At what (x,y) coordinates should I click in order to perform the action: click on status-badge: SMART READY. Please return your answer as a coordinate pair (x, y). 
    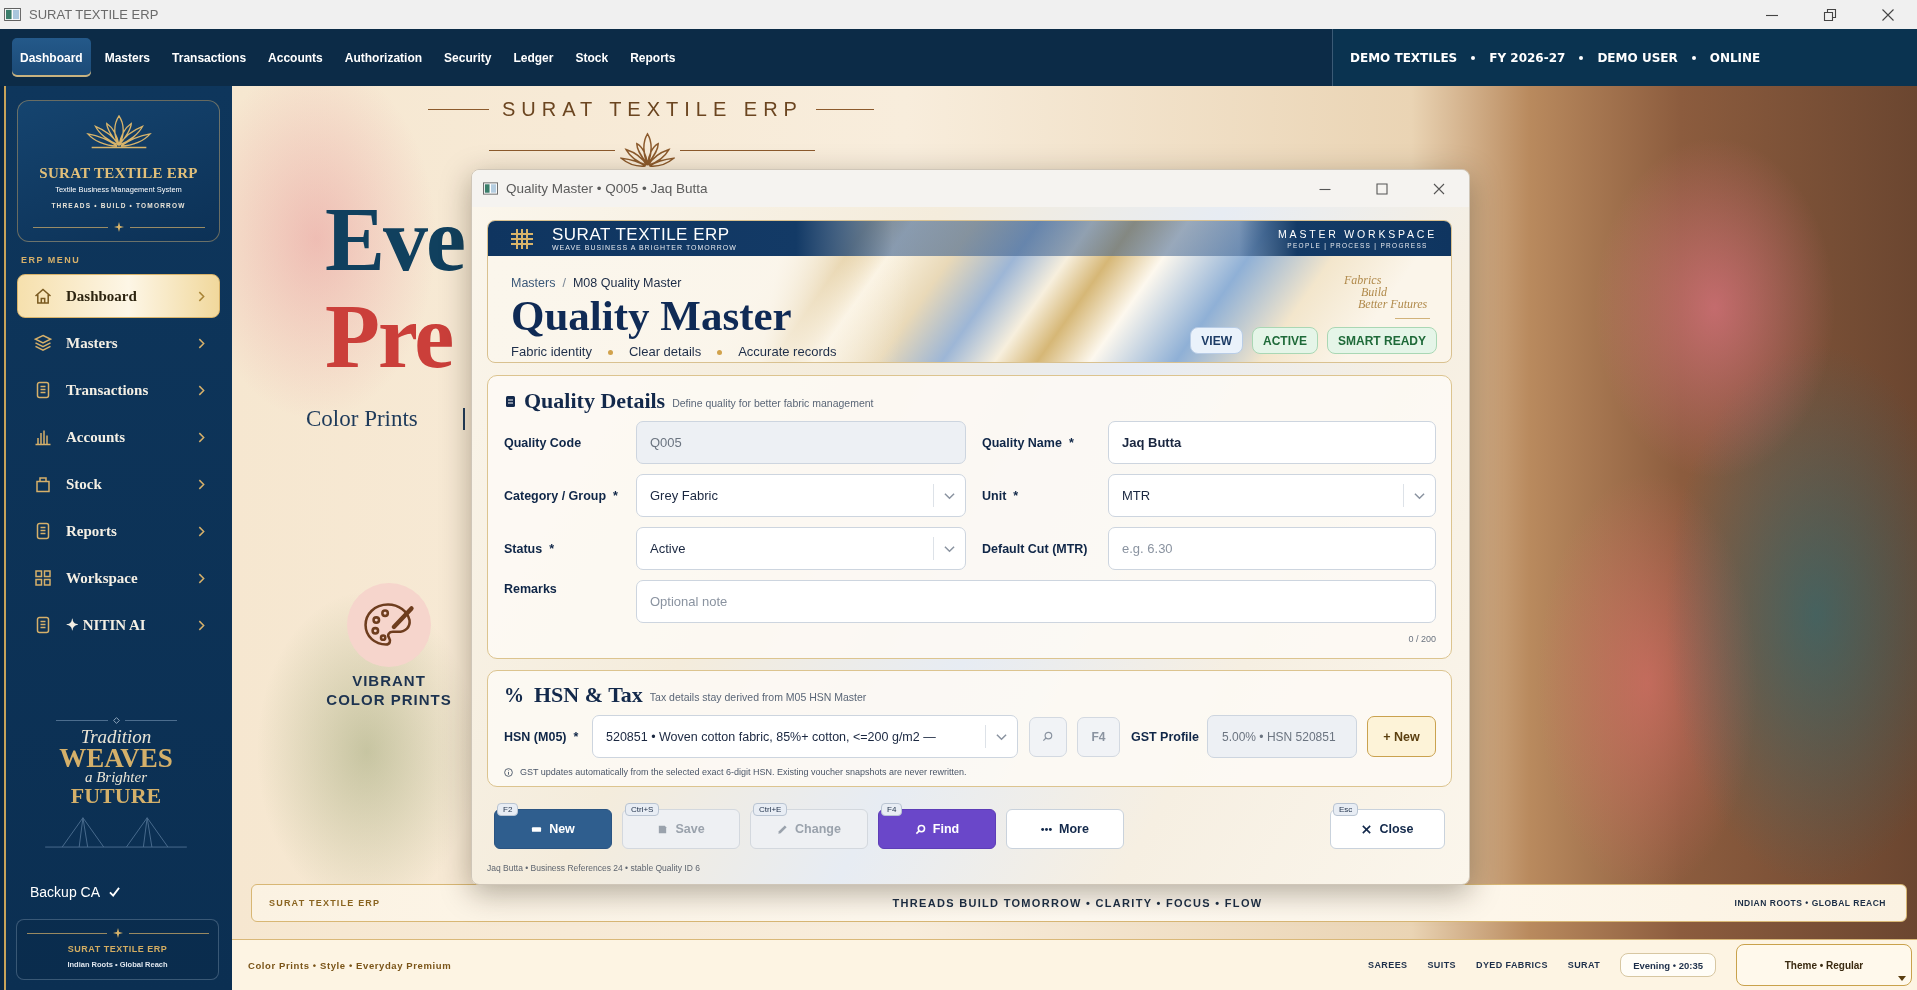
    Looking at the image, I should click on (1382, 340).